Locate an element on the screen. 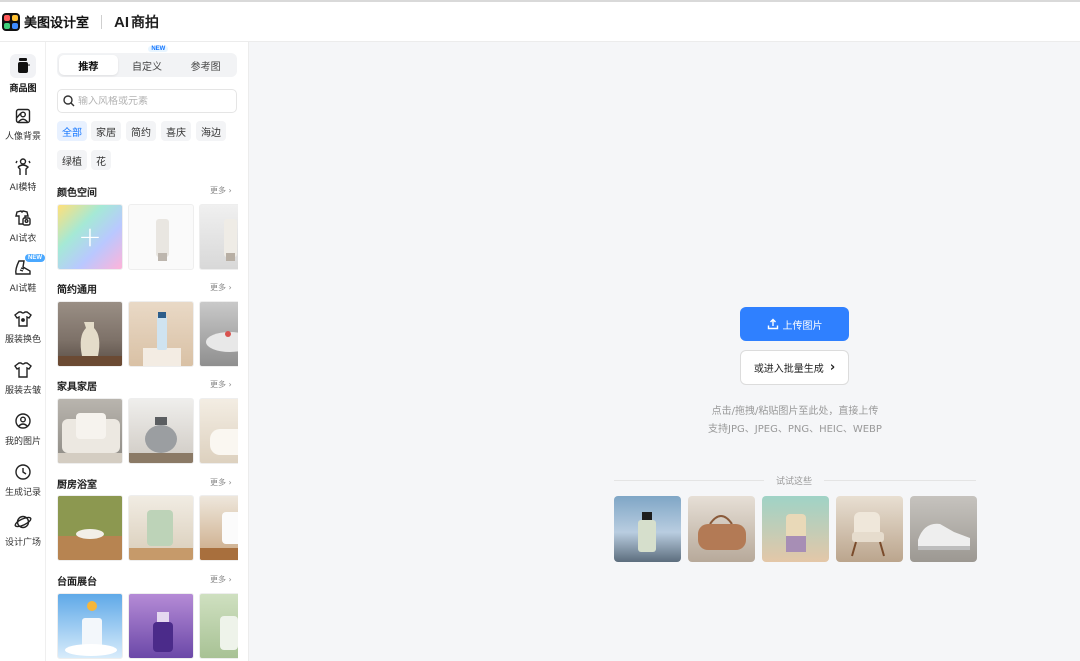 This screenshot has width=1080, height=661. nav-label: 人像背景 is located at coordinates (22, 137).